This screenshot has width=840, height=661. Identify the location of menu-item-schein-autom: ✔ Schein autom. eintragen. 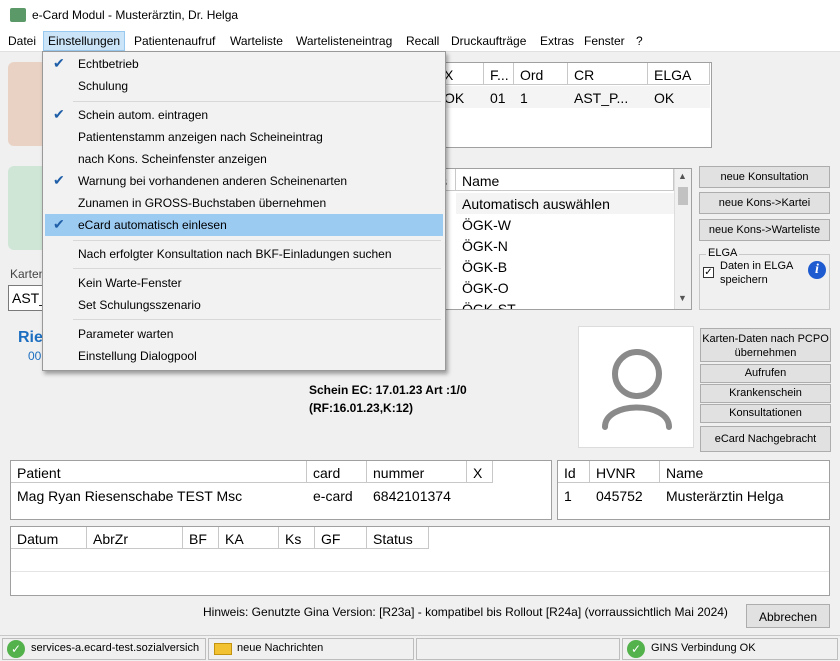
(244, 115).